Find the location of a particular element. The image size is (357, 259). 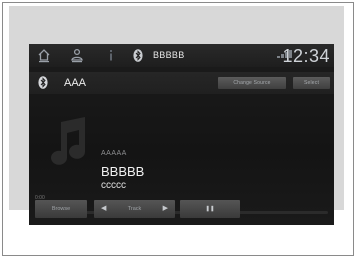

home-icon is located at coordinates (44, 55).